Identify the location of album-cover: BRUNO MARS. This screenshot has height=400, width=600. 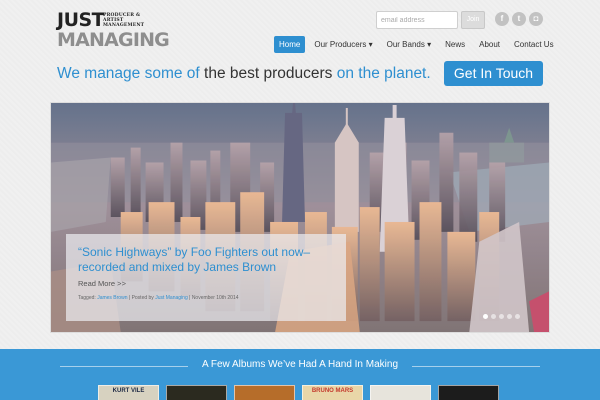
(332, 392).